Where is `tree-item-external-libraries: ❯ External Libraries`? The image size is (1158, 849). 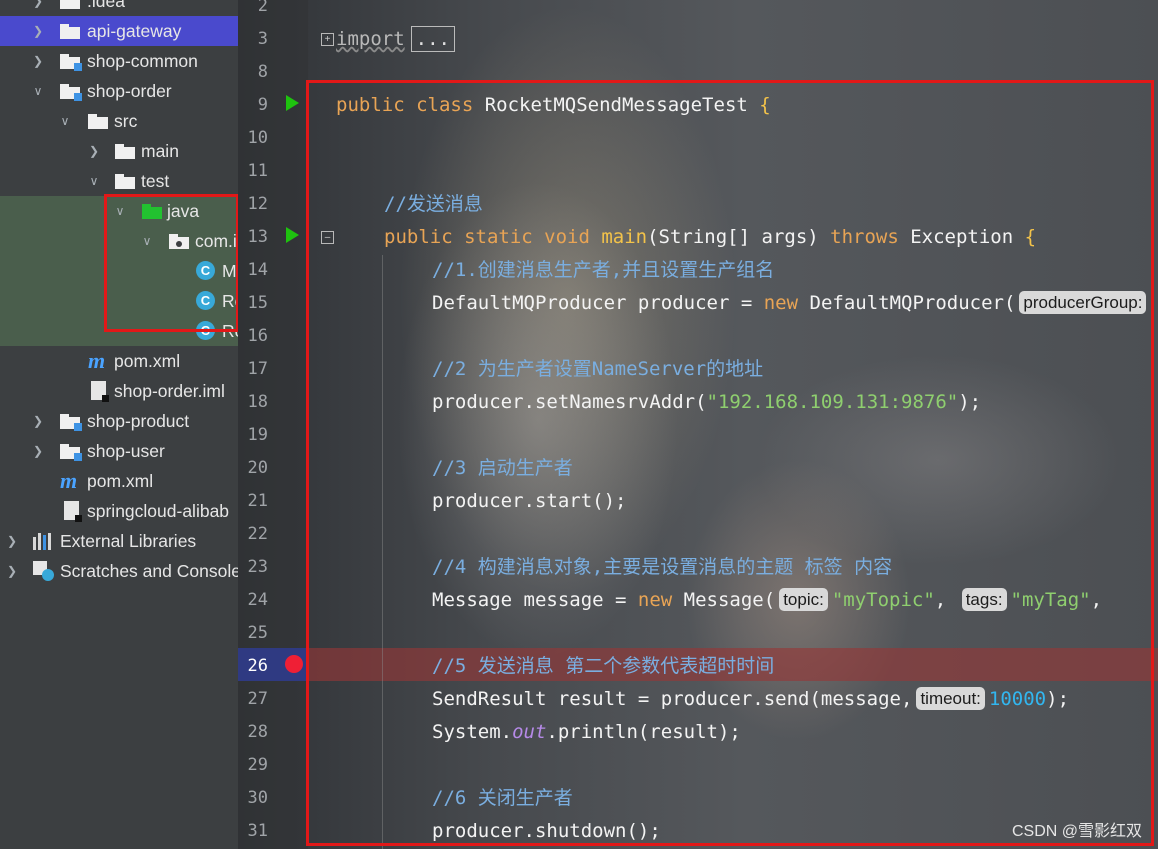 tree-item-external-libraries: ❯ External Libraries is located at coordinates (119, 541).